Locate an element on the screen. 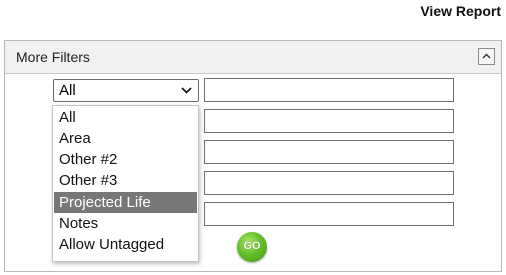  chevron-up-icon is located at coordinates (486, 56).